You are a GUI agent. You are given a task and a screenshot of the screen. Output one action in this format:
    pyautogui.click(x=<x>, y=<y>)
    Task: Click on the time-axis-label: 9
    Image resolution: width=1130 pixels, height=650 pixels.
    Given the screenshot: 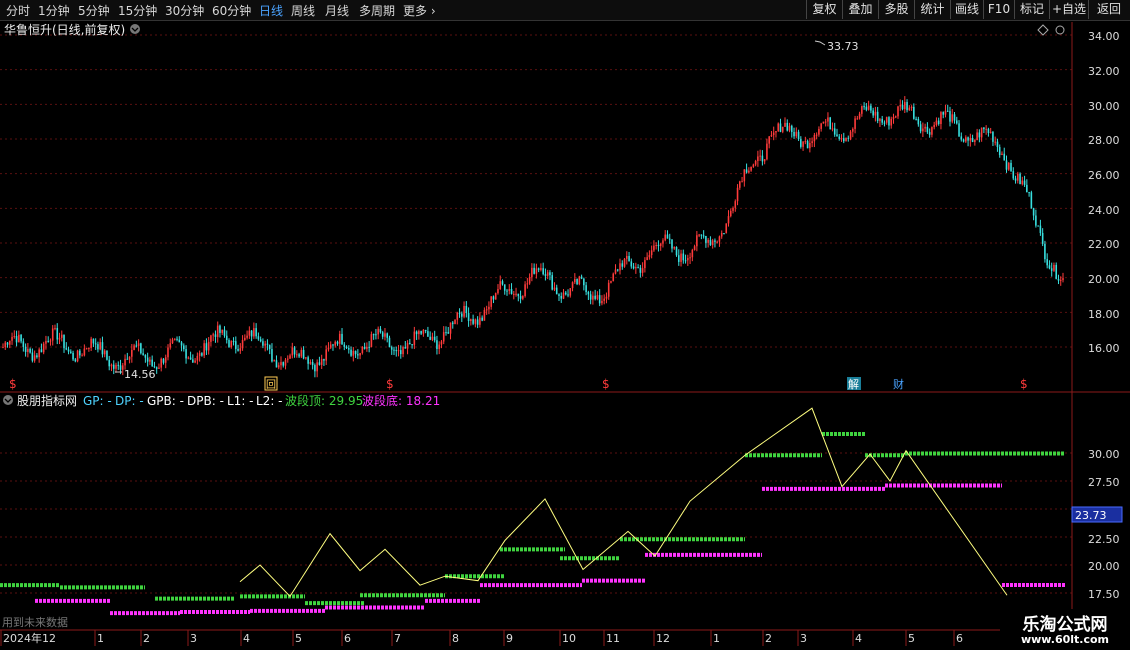 What is the action you would take?
    pyautogui.click(x=509, y=638)
    